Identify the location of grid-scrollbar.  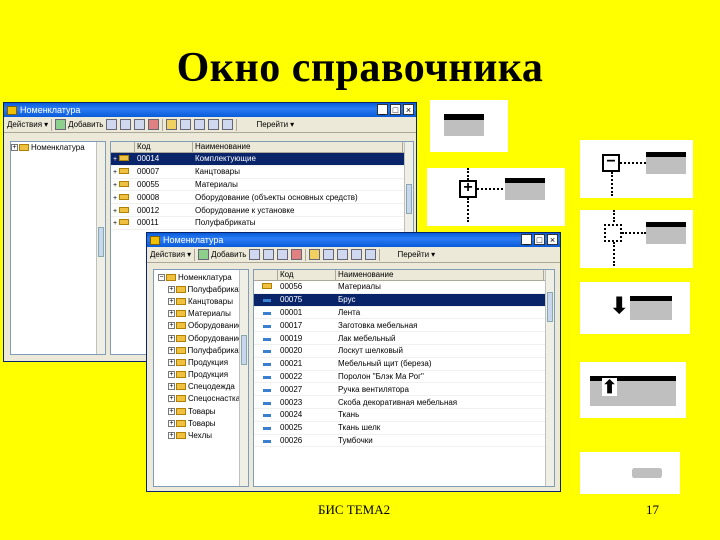
(549, 378).